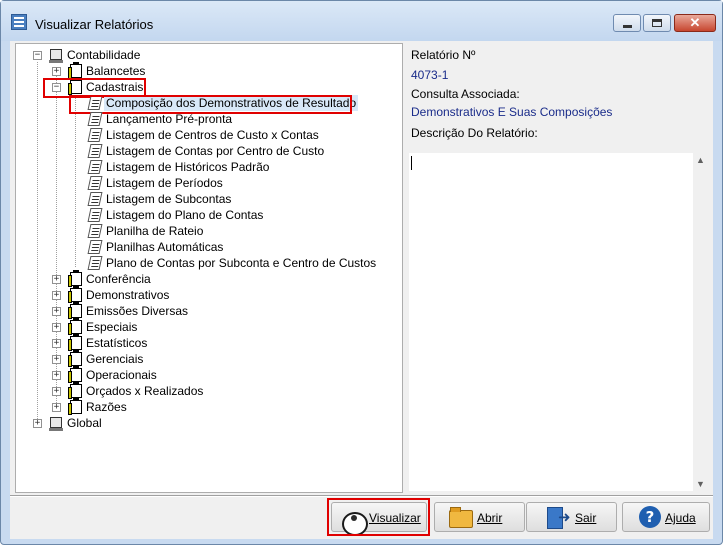 This screenshot has width=723, height=545. I want to click on tree-item-label: Planilhas Automáticas, so click(165, 247).